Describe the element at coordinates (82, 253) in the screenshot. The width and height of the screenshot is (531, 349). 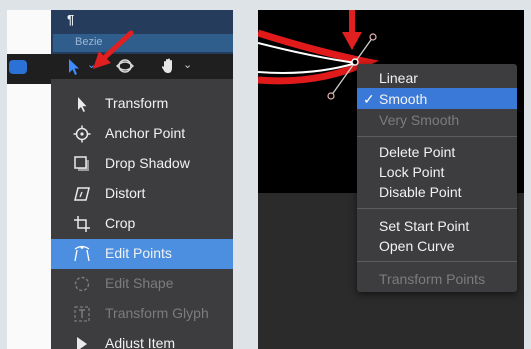
I see `edit-points-icon` at that location.